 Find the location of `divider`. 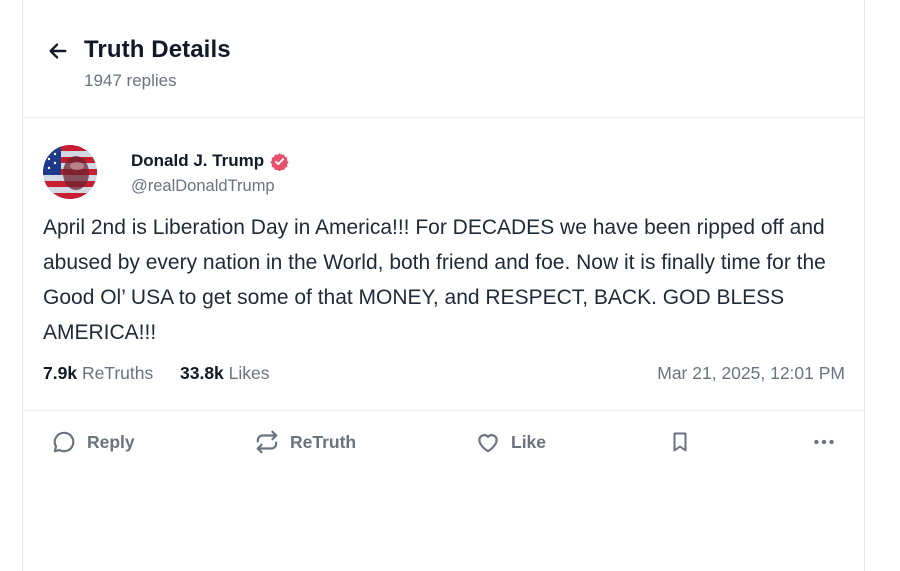

divider is located at coordinates (443, 410).